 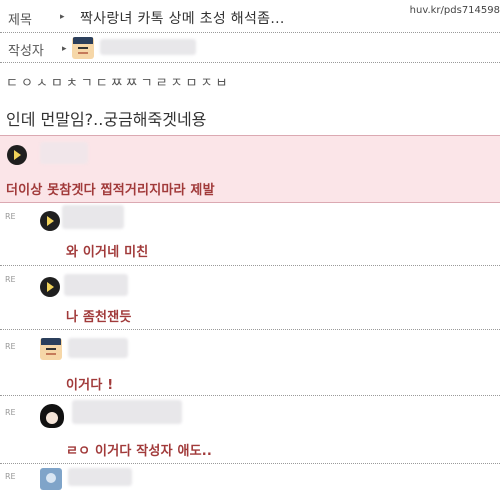 I want to click on reply-text: ㄹㅇ 이거다 작성자 애도.., so click(x=139, y=451).